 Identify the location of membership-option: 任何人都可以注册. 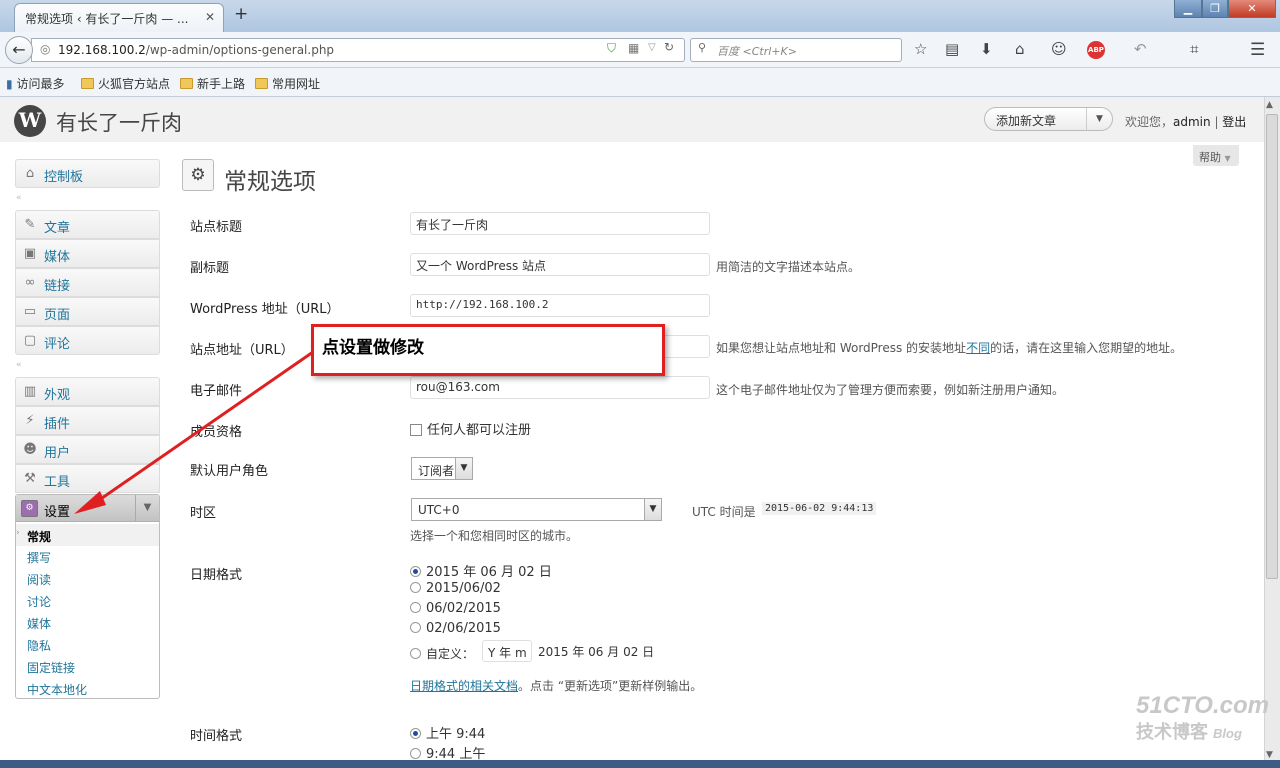
(470, 428).